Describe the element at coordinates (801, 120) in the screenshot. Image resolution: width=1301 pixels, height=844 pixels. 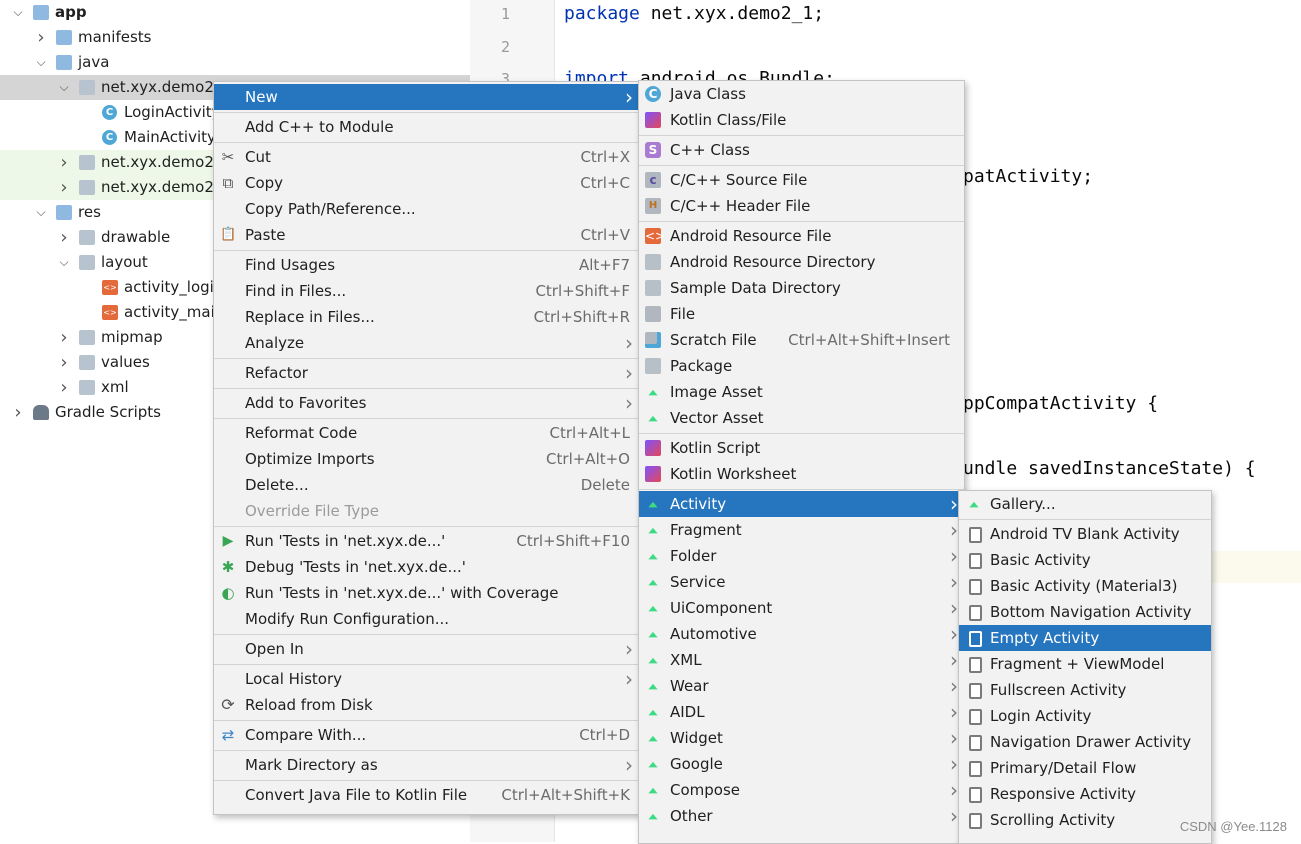
I see `menu-item-kotlin-class-file: Kotlin Class/File` at that location.